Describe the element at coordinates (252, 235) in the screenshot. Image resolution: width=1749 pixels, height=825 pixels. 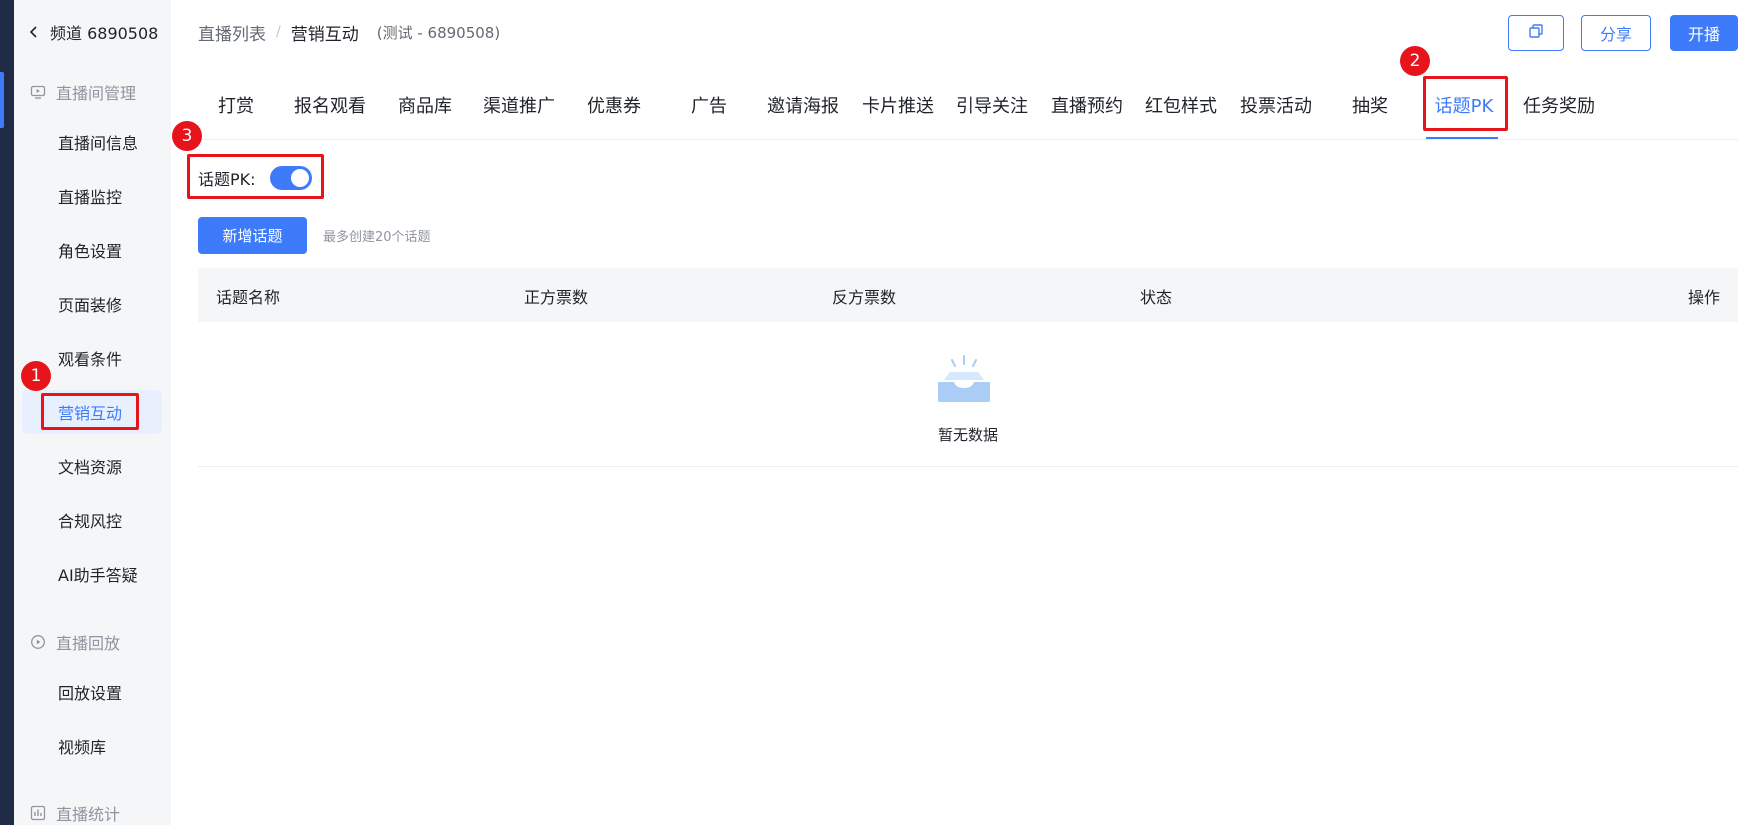
I see `add-topic-button: 新增话题` at that location.